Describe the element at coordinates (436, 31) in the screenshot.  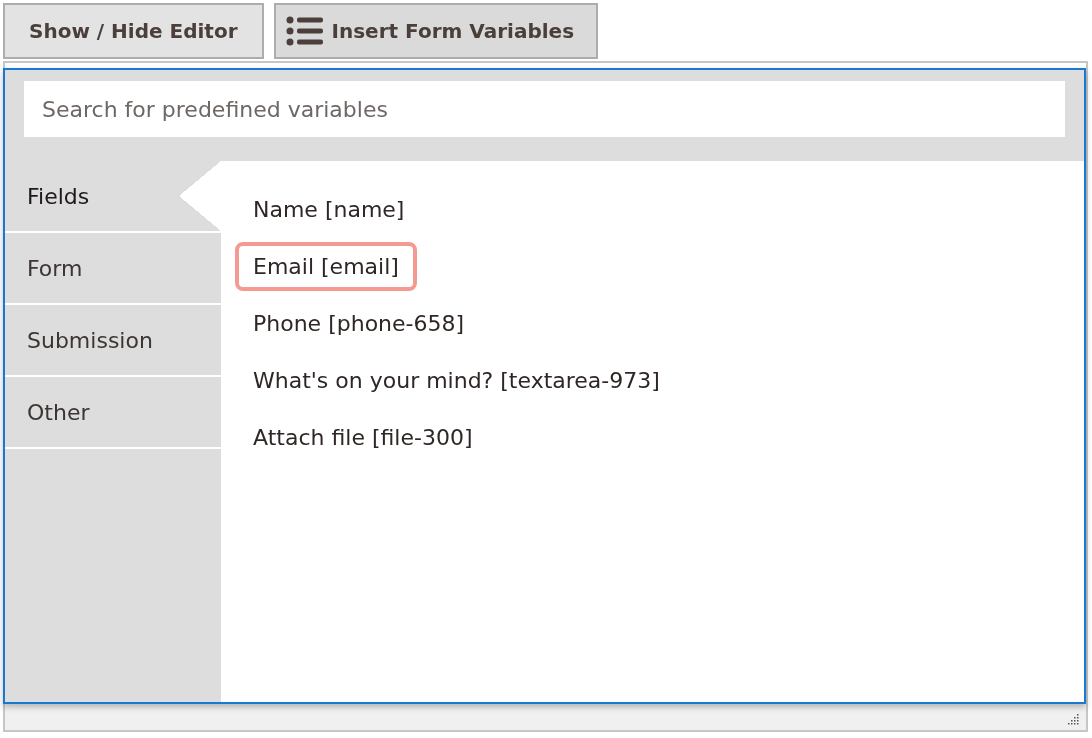
I see `toolbar-button: Insert Form Variables` at that location.